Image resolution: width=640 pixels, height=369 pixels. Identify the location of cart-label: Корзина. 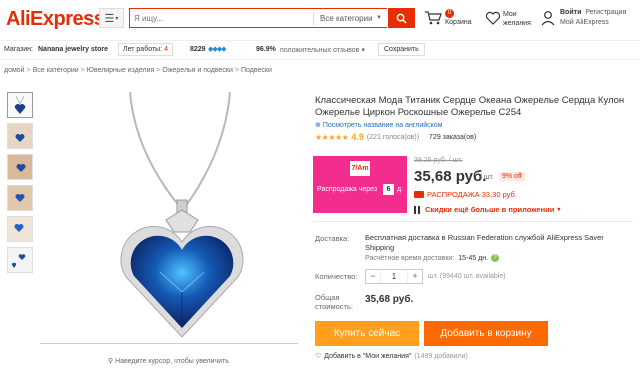
(458, 22).